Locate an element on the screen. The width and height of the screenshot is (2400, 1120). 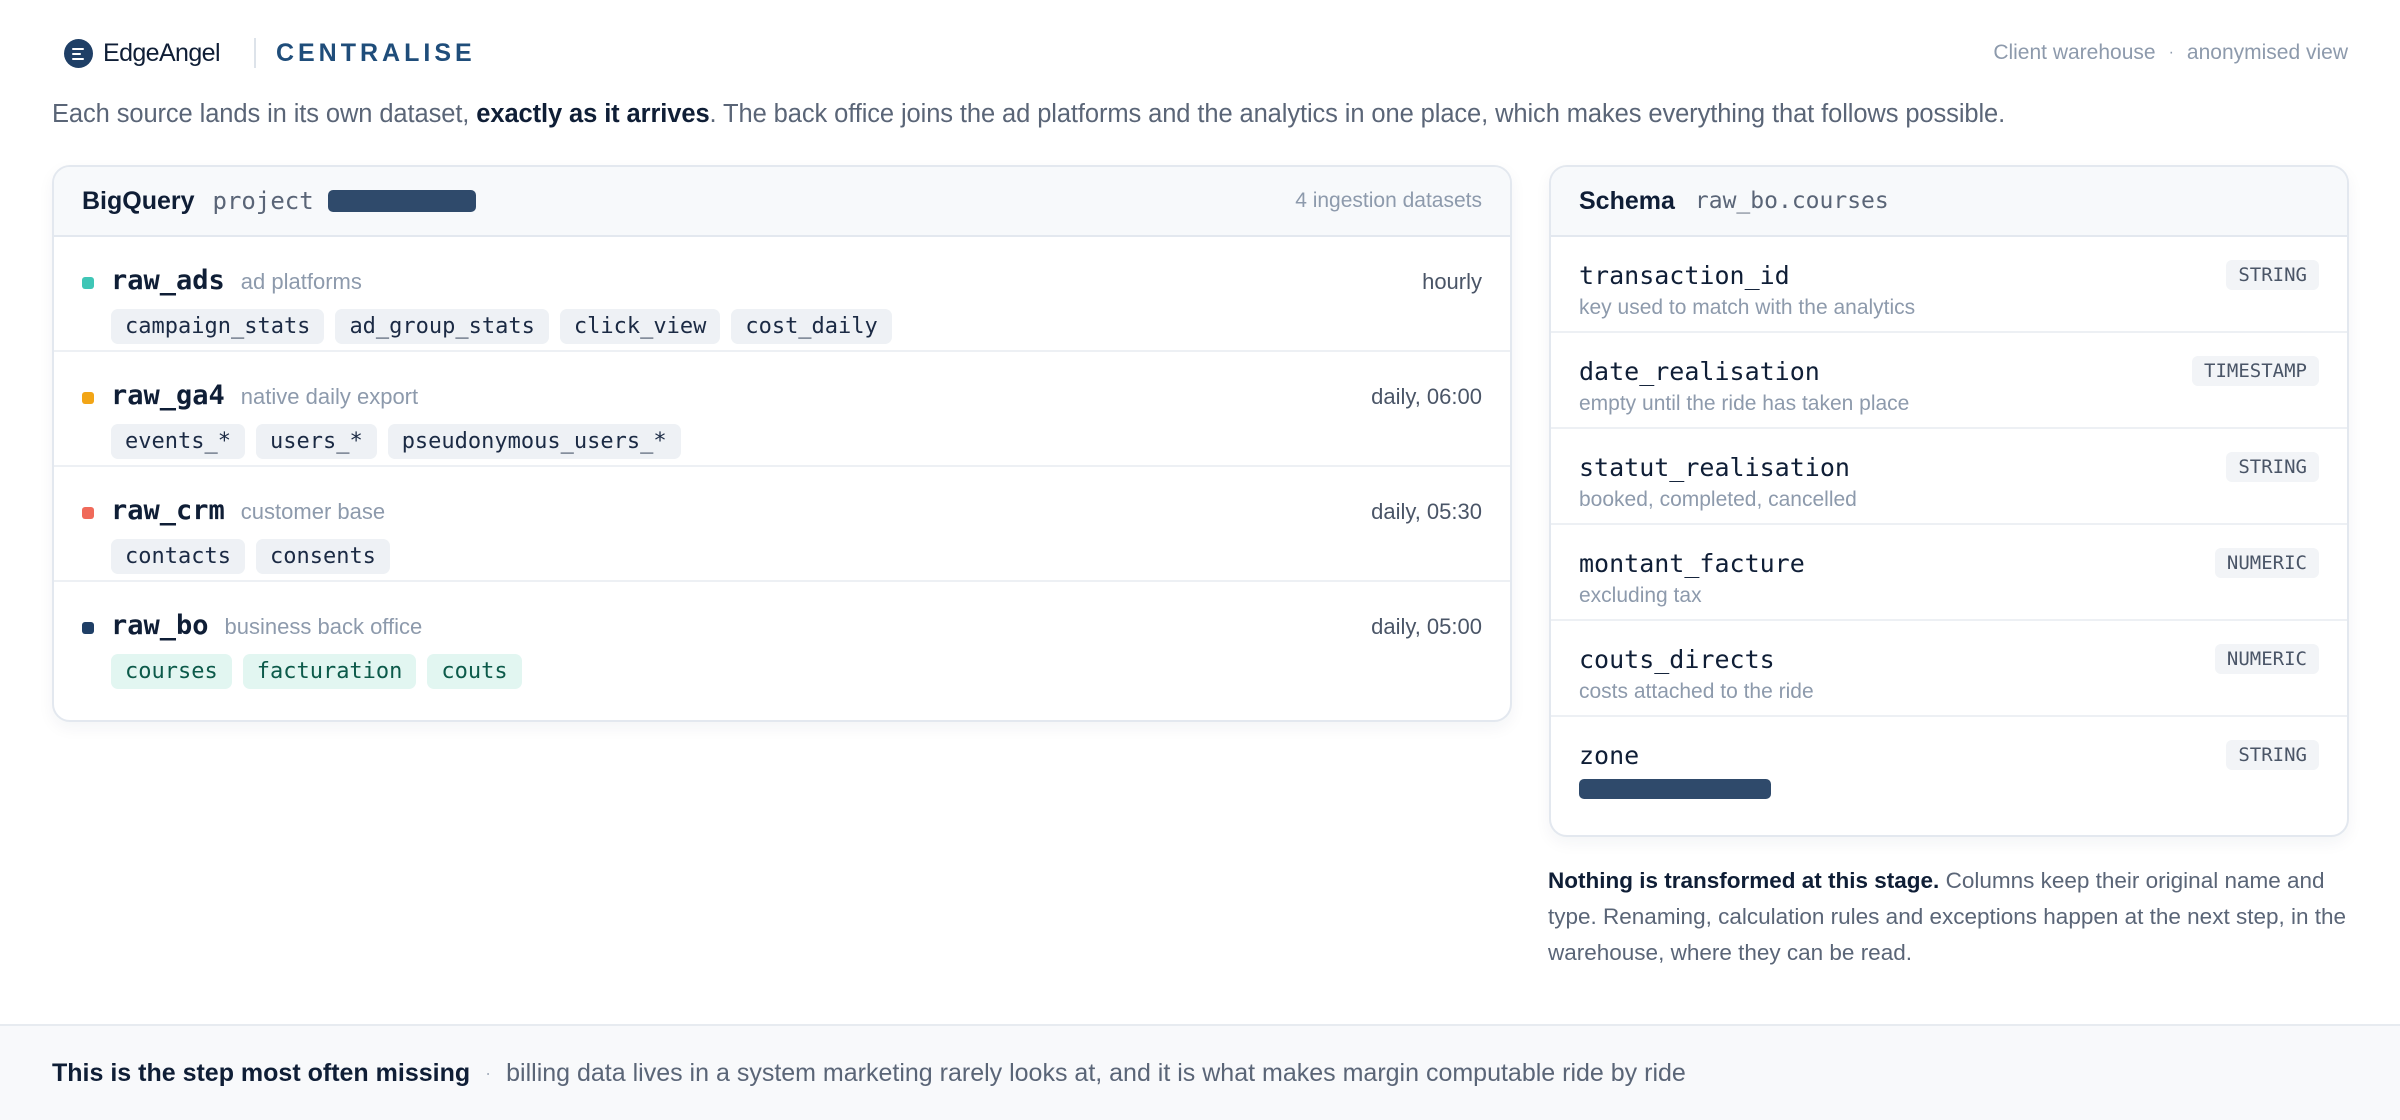
column-name: transaction_id is located at coordinates (1684, 275).